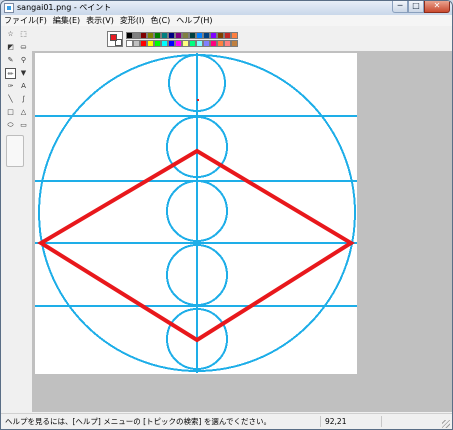  What do you see at coordinates (336, 421) in the screenshot?
I see `cursor-coordinates: 92,21` at bounding box center [336, 421].